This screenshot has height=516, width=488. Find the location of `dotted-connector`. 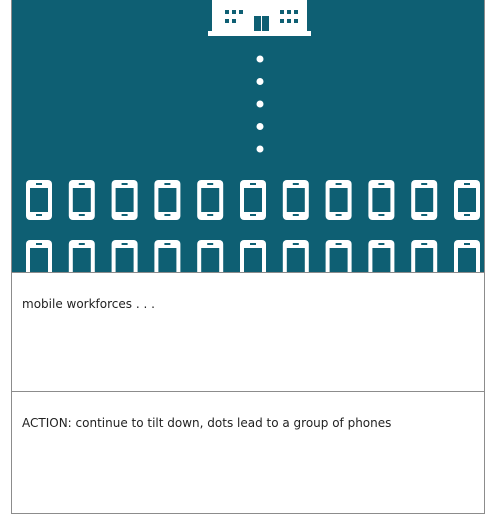

dotted-connector is located at coordinates (260, 104).